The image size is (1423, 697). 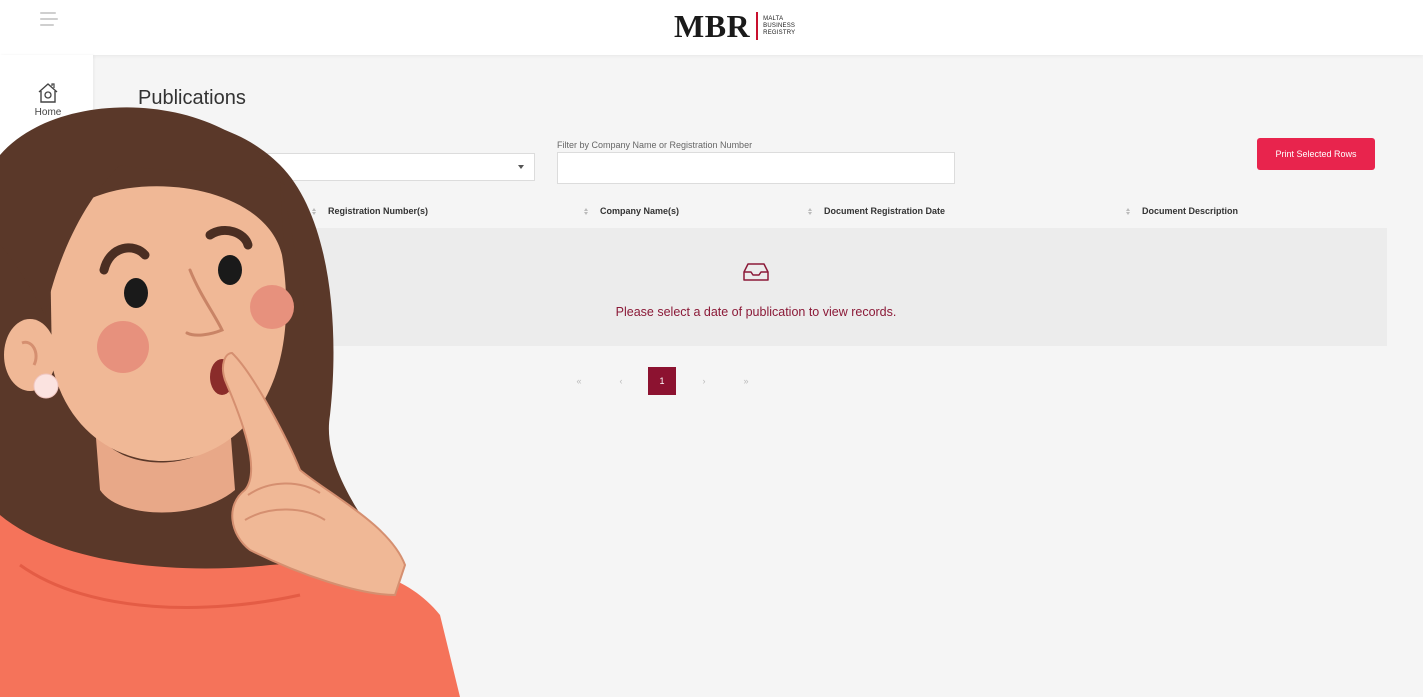 What do you see at coordinates (746, 381) in the screenshot?
I see `pagination-last: »` at bounding box center [746, 381].